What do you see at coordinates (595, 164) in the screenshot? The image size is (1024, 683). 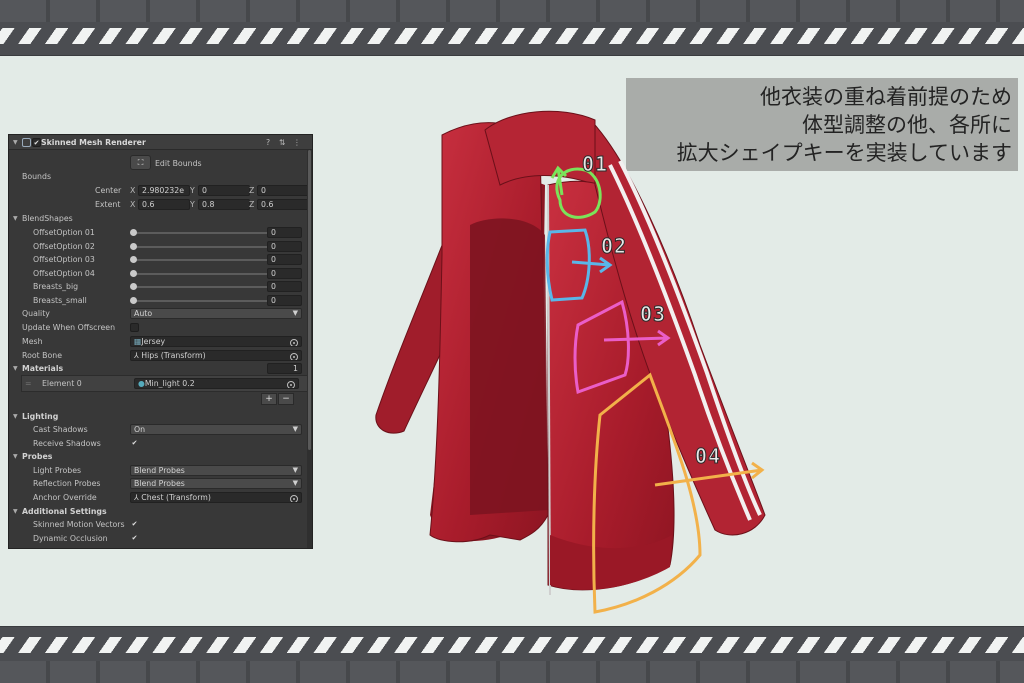 I see `region-label-01: 01` at bounding box center [595, 164].